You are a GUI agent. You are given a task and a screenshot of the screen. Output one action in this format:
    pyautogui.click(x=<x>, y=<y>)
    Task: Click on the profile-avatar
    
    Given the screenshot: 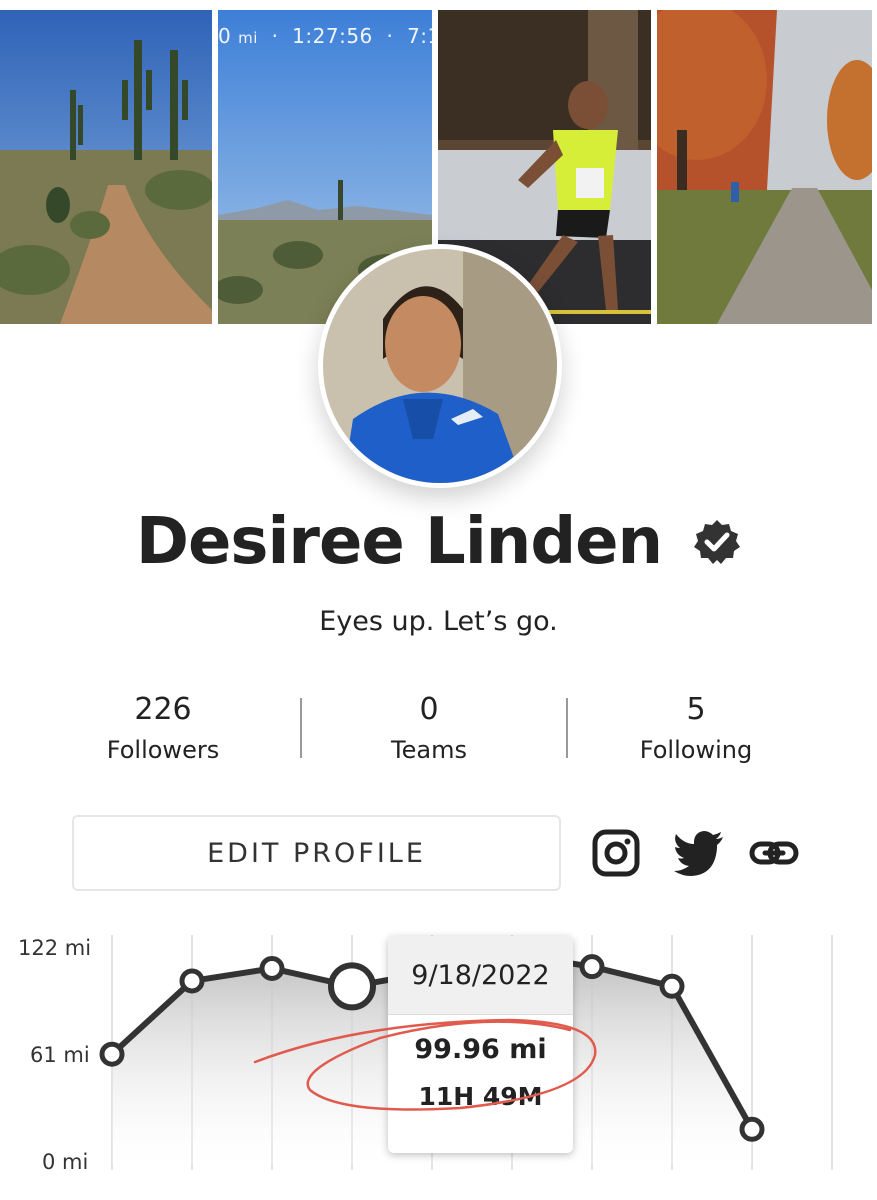 What is the action you would take?
    pyautogui.click(x=440, y=366)
    